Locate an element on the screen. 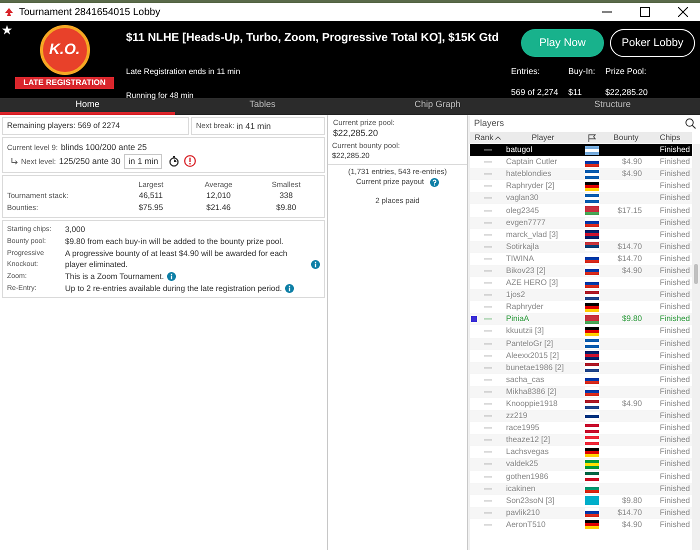 The width and height of the screenshot is (700, 550). player-row: — PanteloGr [2] Finished is located at coordinates (581, 344).